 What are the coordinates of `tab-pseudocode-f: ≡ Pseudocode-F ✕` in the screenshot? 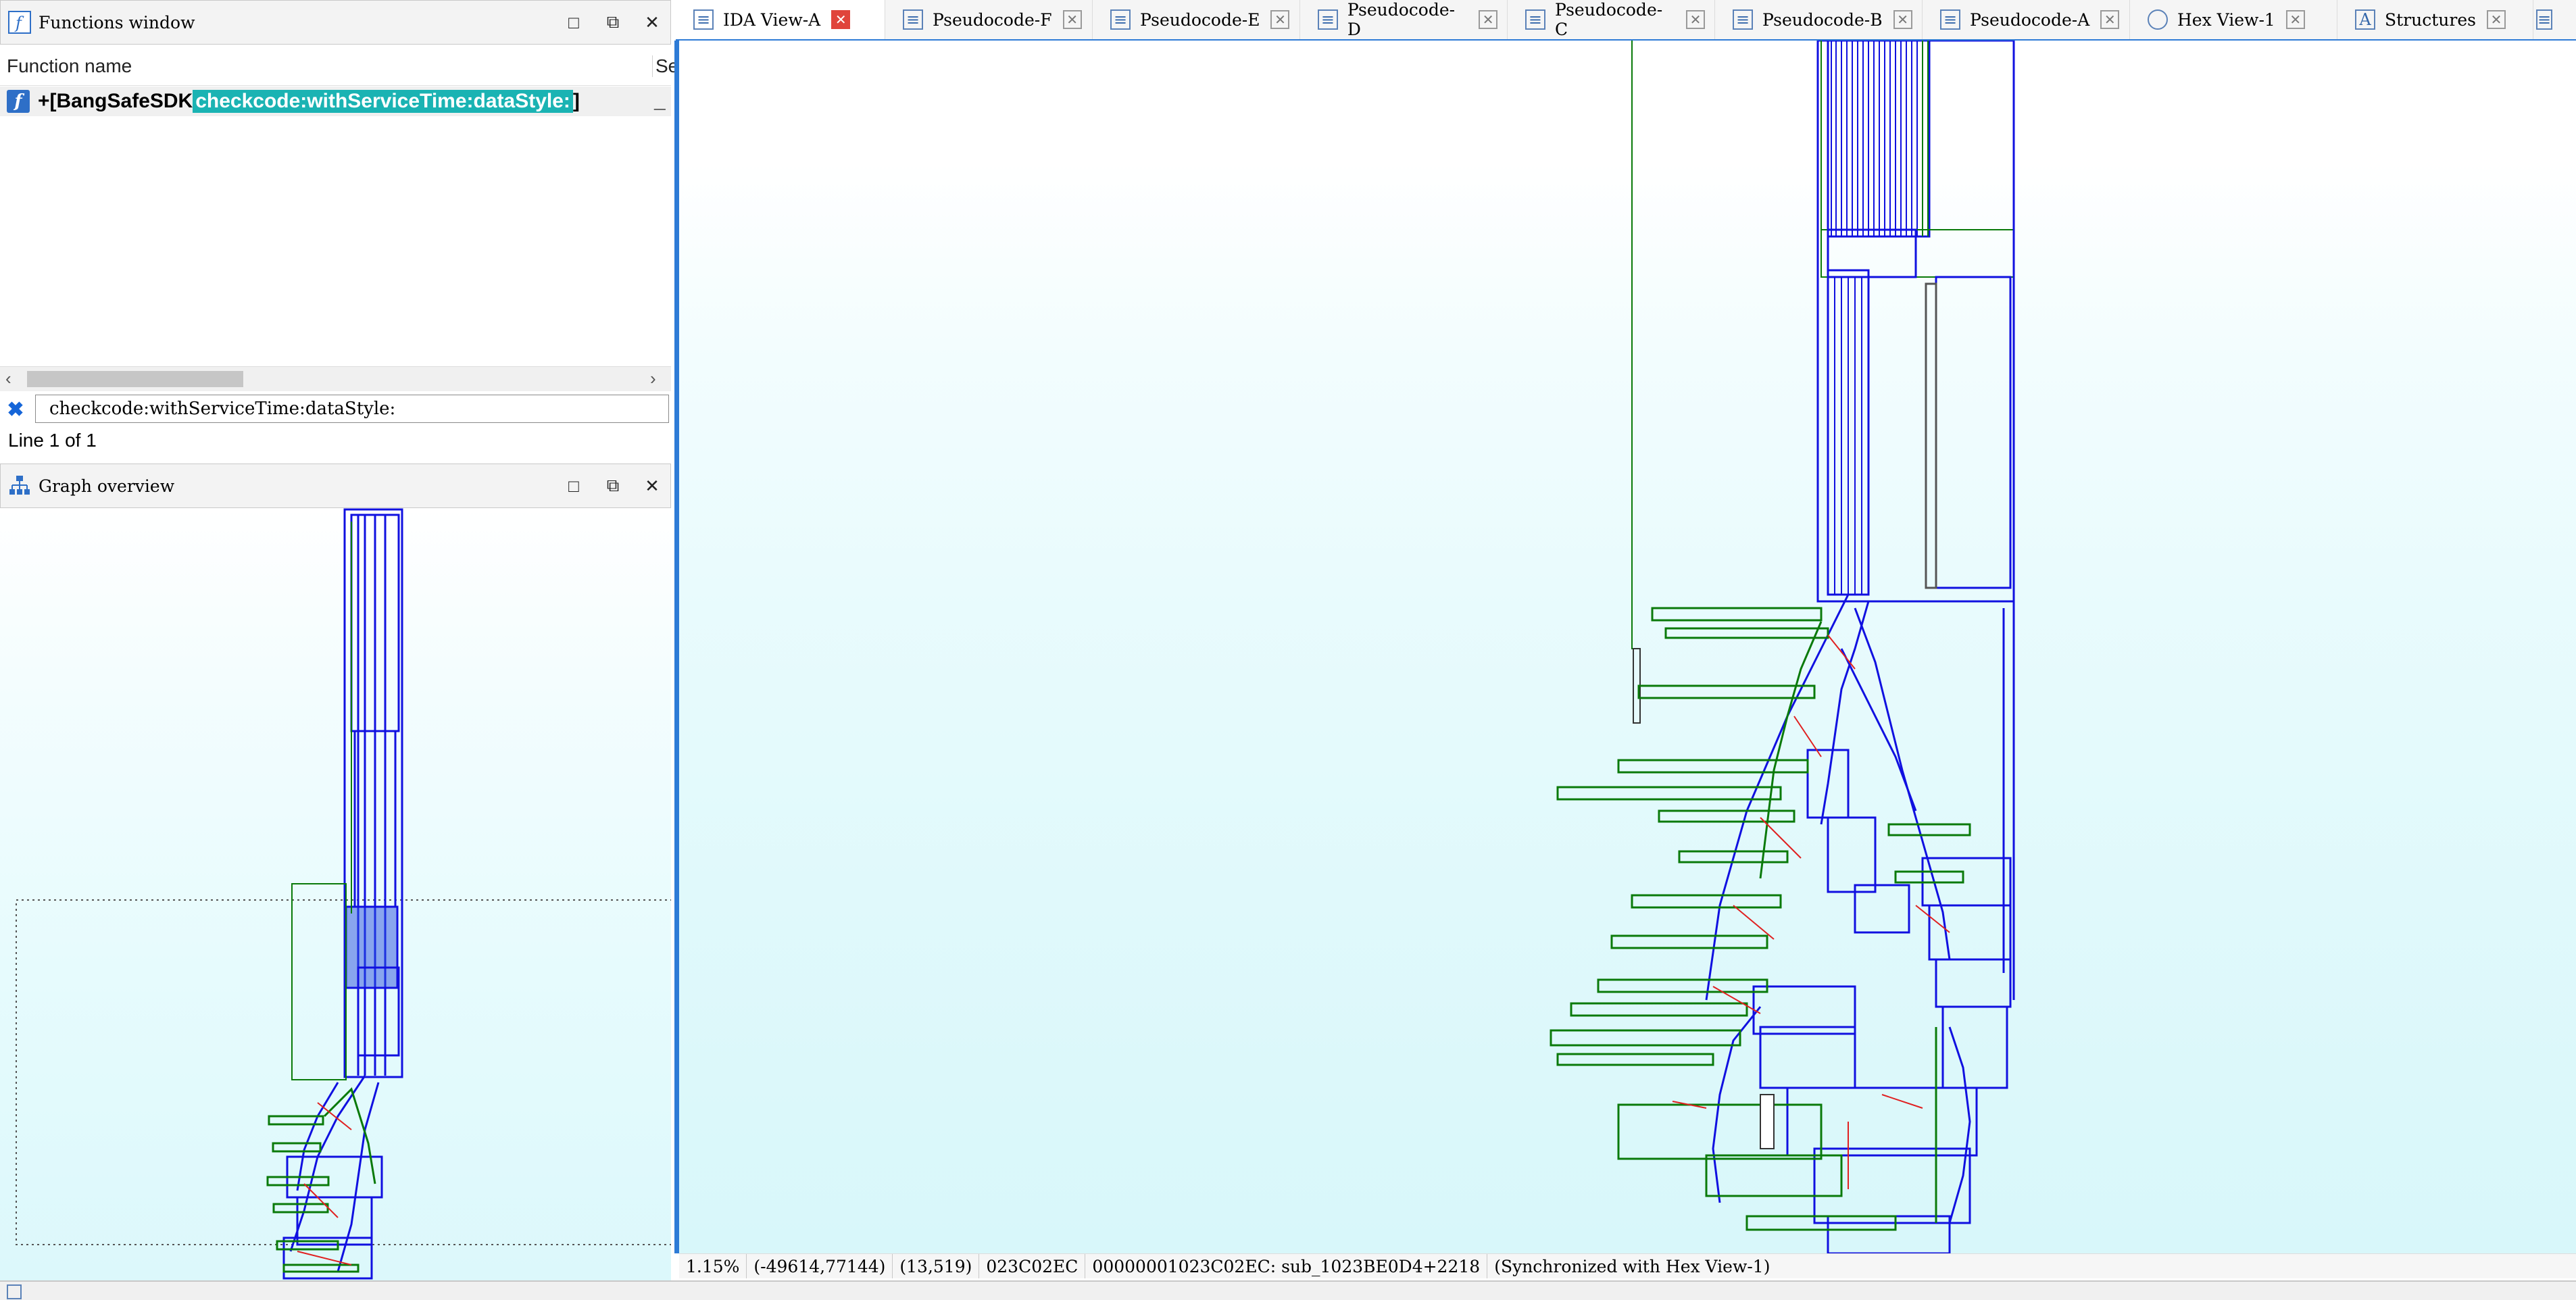 It's located at (989, 19).